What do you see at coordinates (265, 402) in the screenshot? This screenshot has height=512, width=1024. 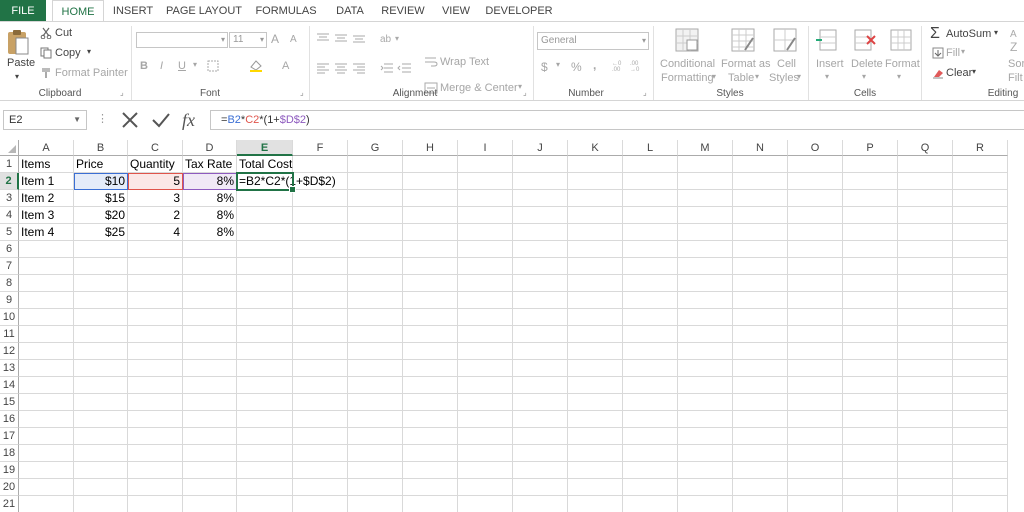 I see `cell-e15` at bounding box center [265, 402].